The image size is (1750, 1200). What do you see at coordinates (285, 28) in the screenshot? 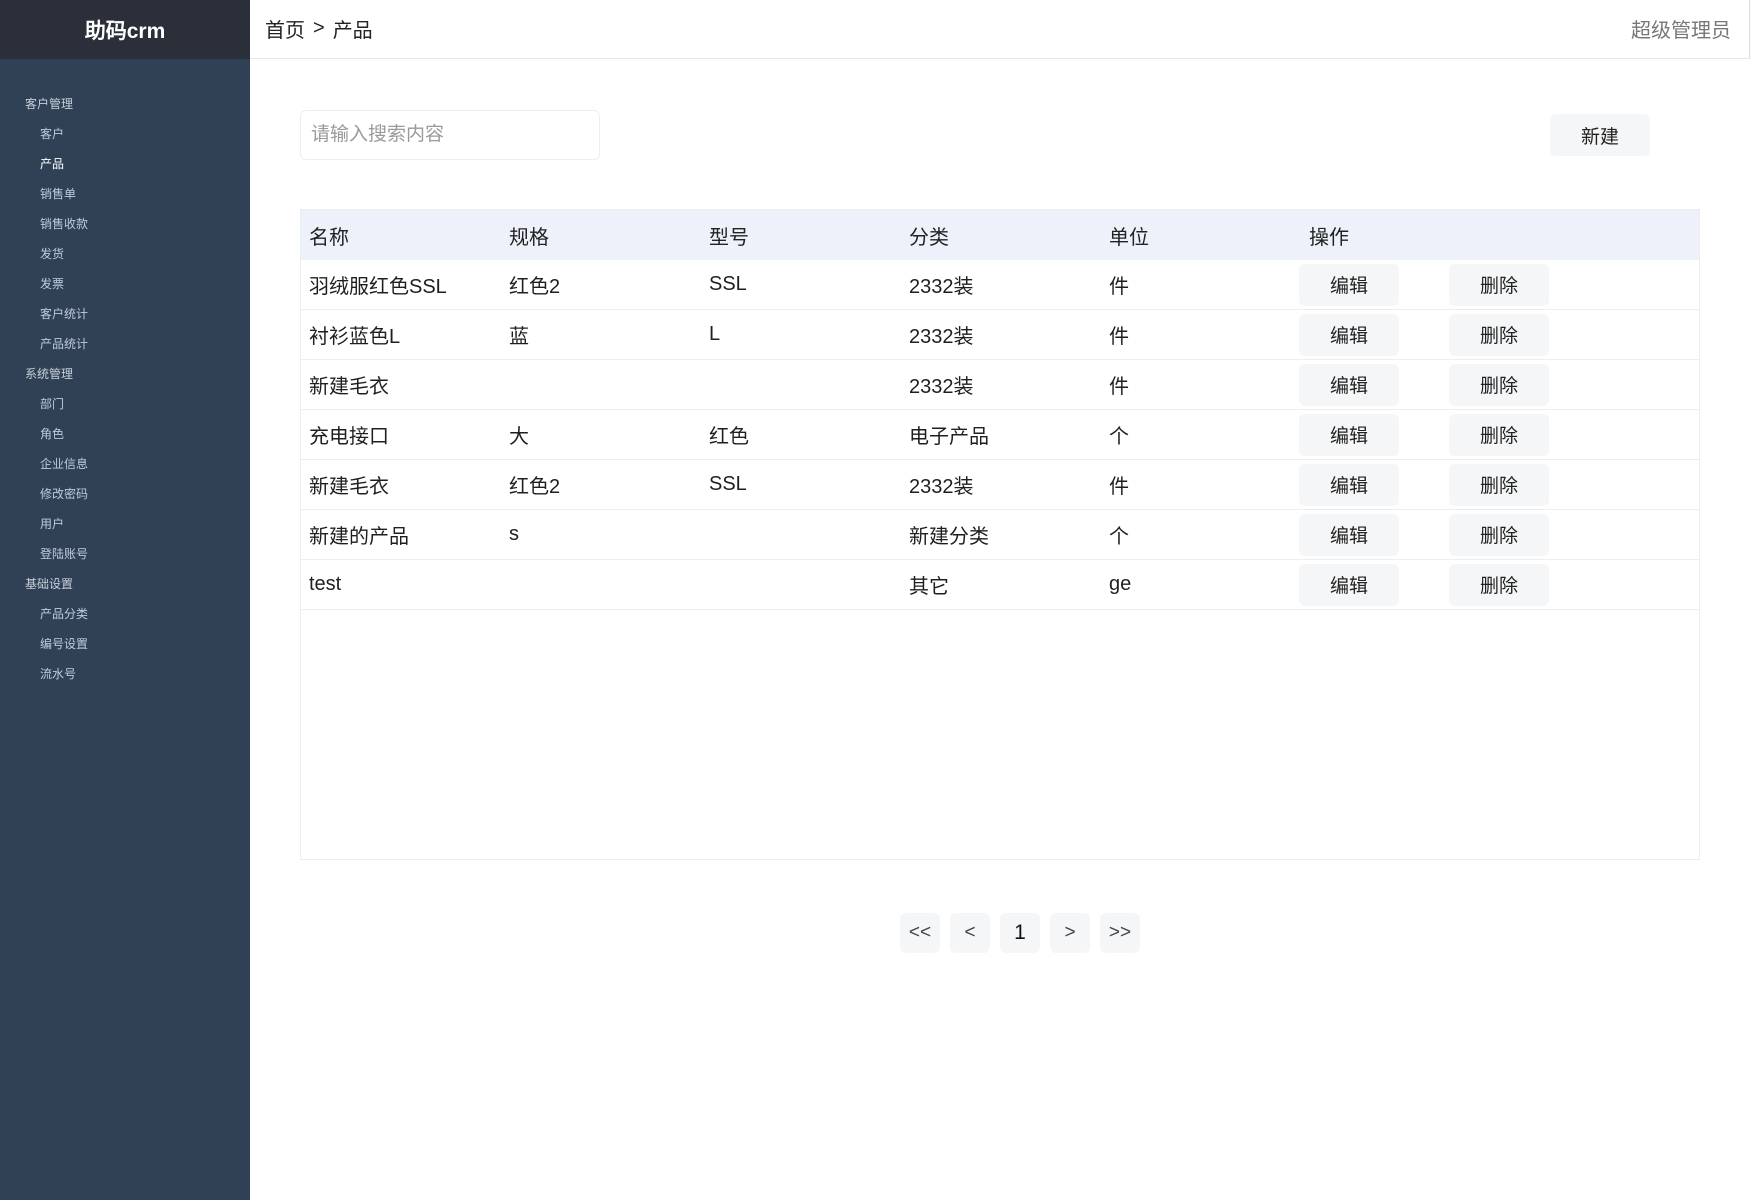
I see `breadcrumb-home-link: 首页` at bounding box center [285, 28].